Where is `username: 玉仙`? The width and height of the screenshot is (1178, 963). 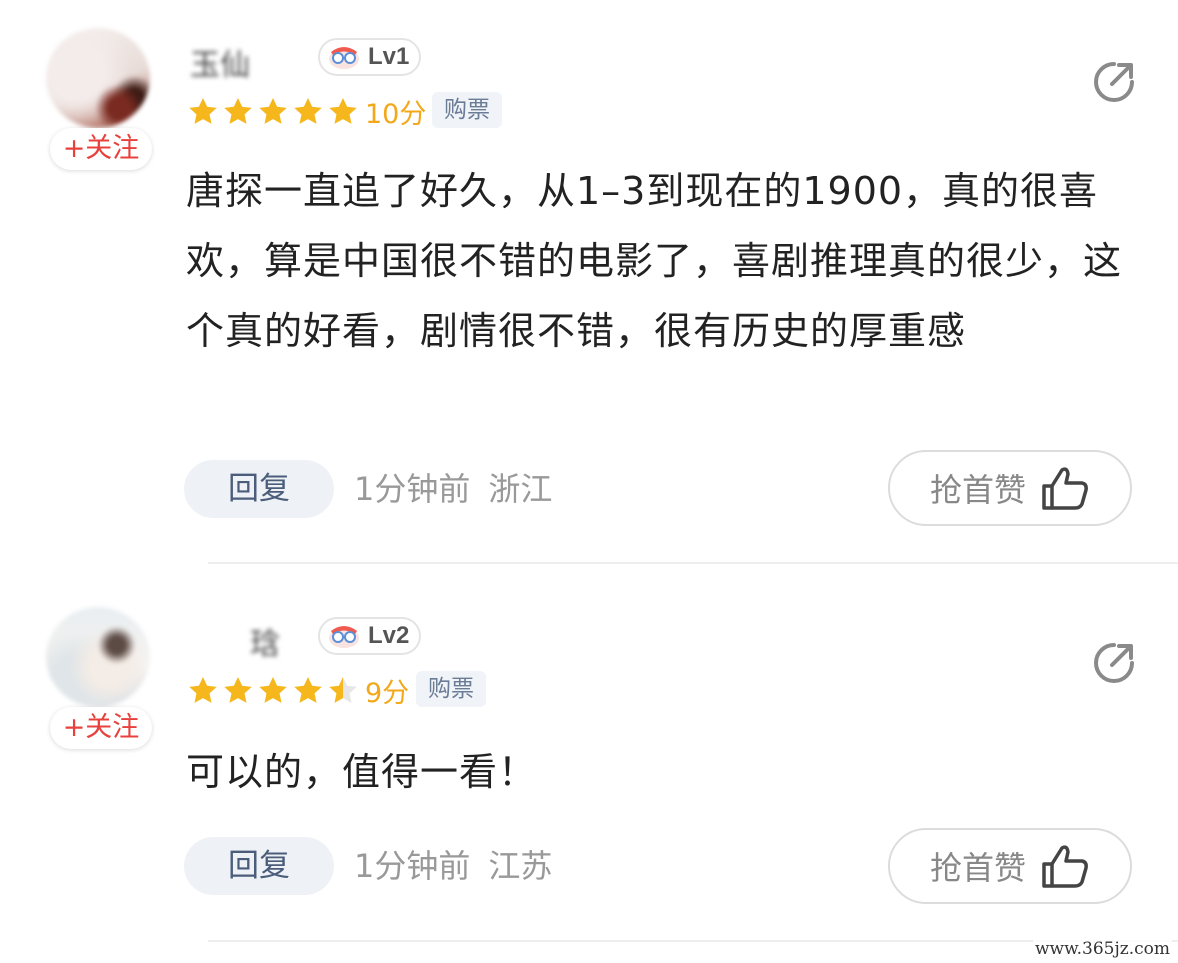 username: 玉仙 is located at coordinates (220, 62).